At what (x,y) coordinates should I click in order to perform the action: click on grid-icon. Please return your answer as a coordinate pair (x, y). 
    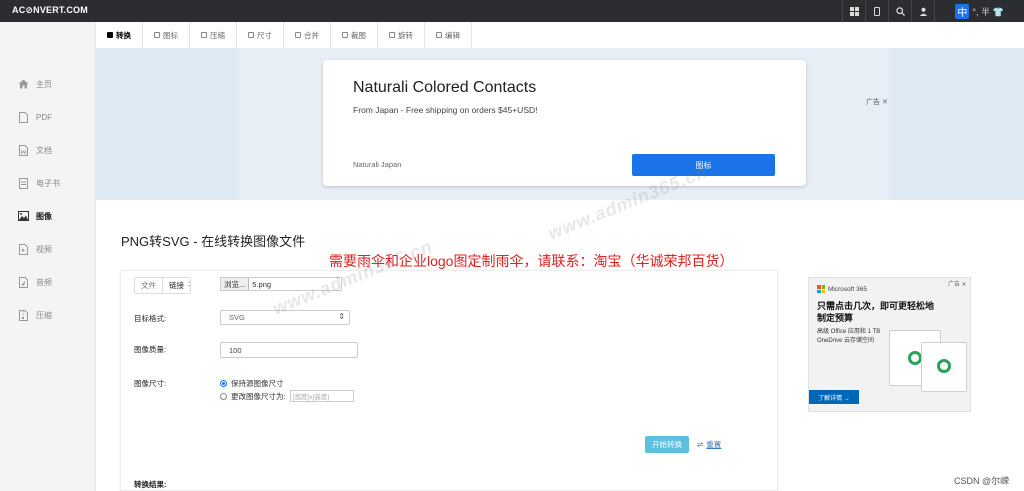
    Looking at the image, I should click on (853, 11).